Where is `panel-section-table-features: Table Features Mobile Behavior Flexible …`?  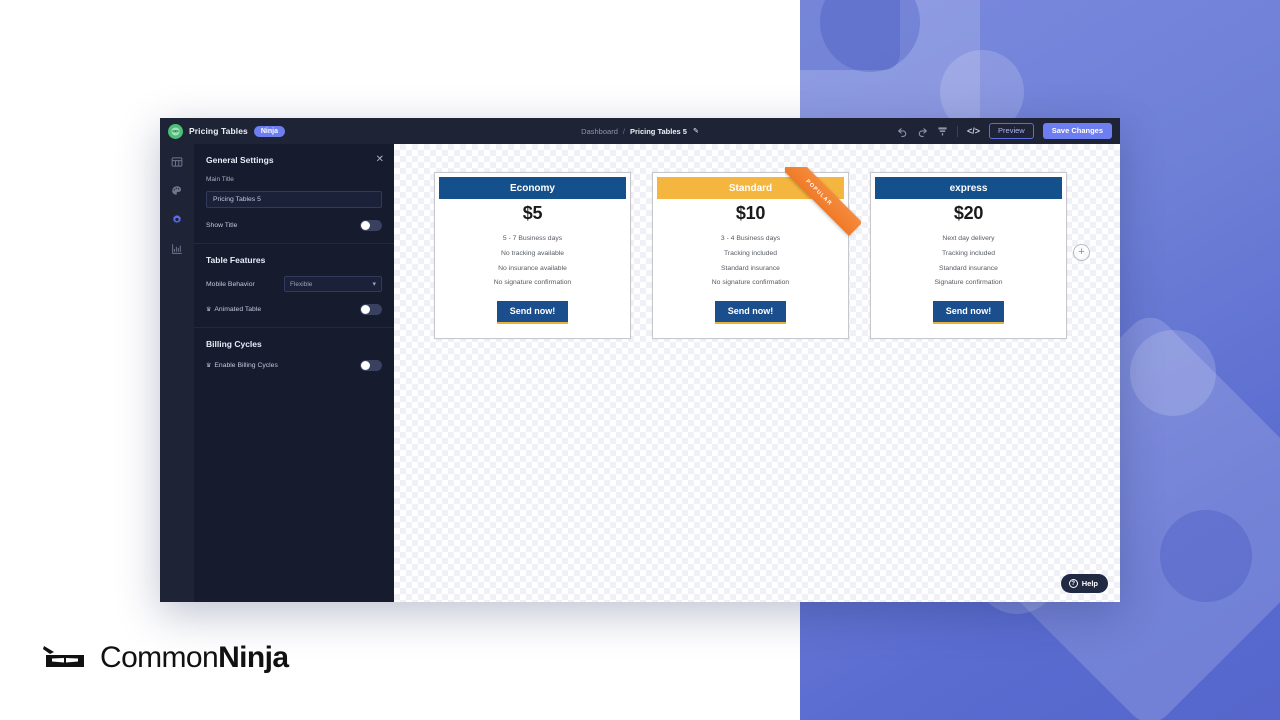
panel-section-table-features: Table Features Mobile Behavior Flexible … is located at coordinates (294, 286).